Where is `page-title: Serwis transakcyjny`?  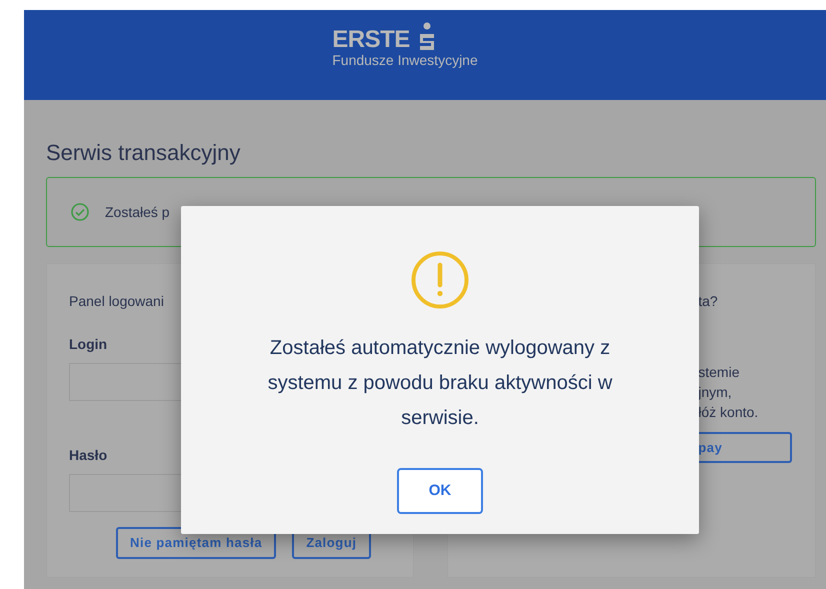 page-title: Serwis transakcyjny is located at coordinates (144, 153).